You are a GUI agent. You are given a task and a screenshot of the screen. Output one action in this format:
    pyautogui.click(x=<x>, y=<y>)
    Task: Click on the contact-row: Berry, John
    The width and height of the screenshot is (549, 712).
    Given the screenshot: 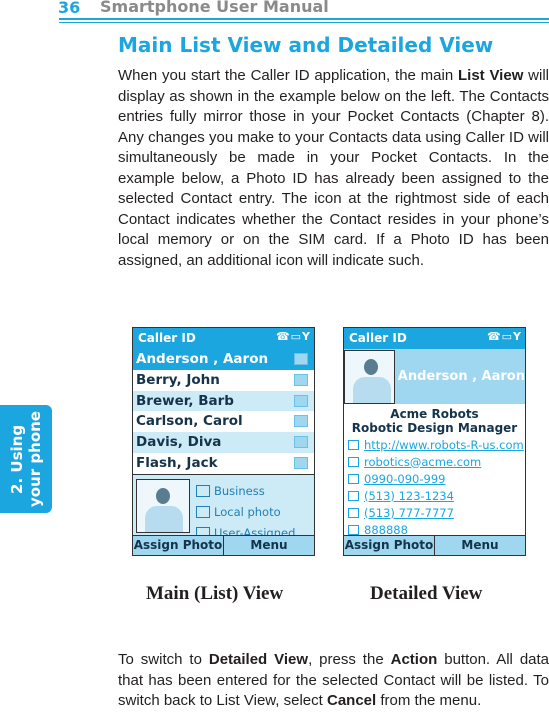 What is the action you would take?
    pyautogui.click(x=223, y=380)
    